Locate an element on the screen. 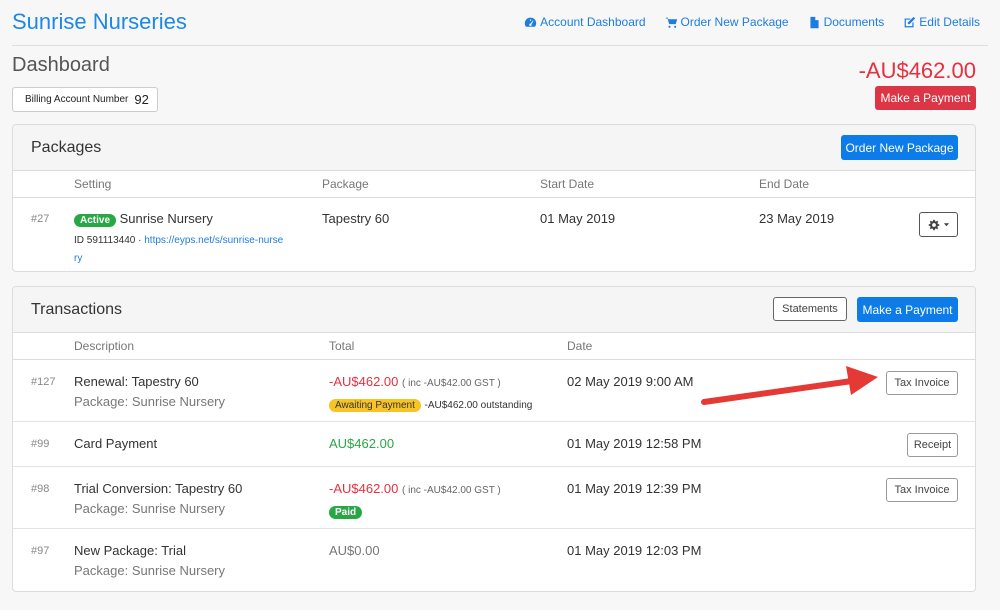 This screenshot has width=1000, height=610. brand-title: Sunrise Nurseries is located at coordinates (99, 22).